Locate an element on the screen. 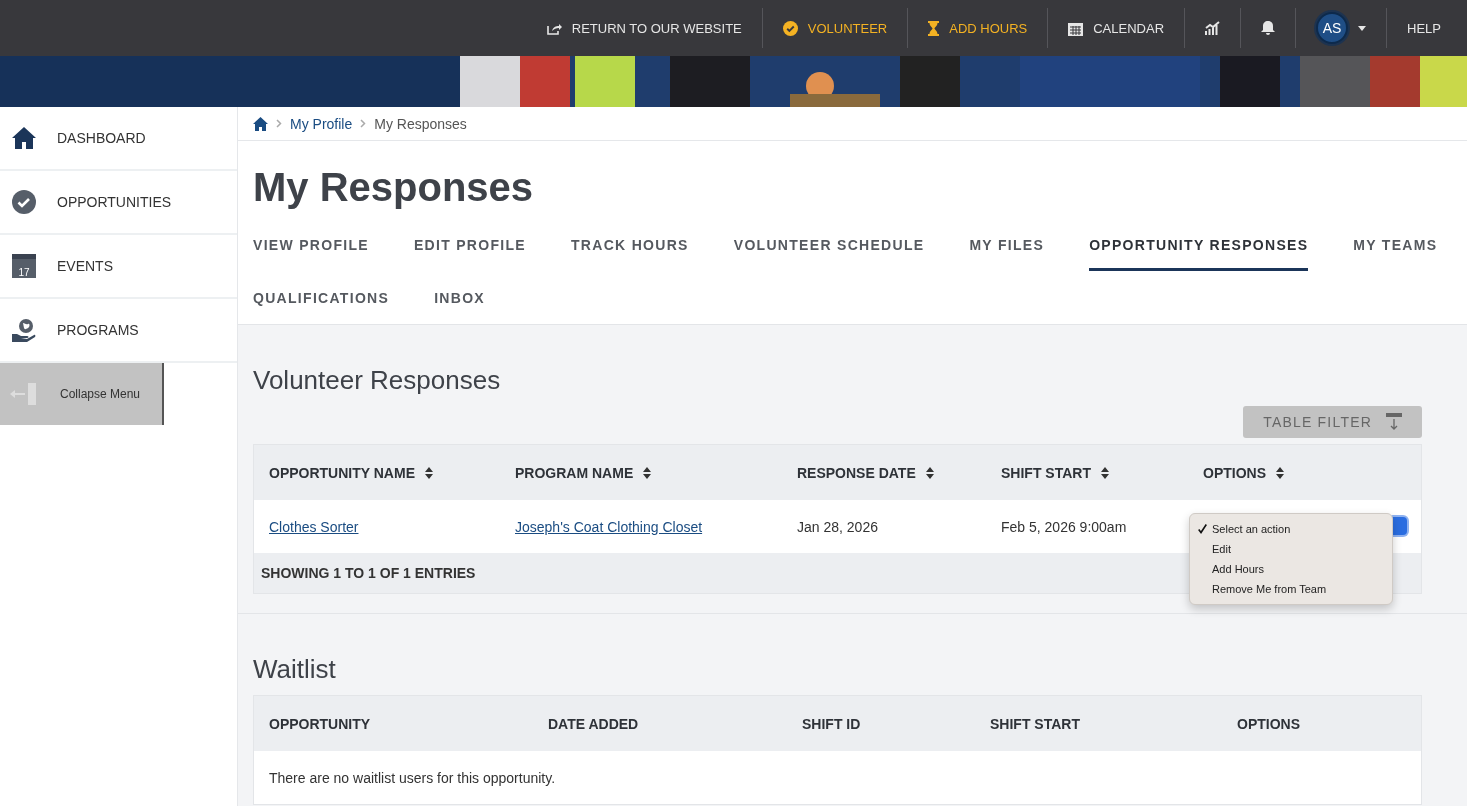 The width and height of the screenshot is (1467, 806). menu-item: Remove Me from Team is located at coordinates (1291, 589).